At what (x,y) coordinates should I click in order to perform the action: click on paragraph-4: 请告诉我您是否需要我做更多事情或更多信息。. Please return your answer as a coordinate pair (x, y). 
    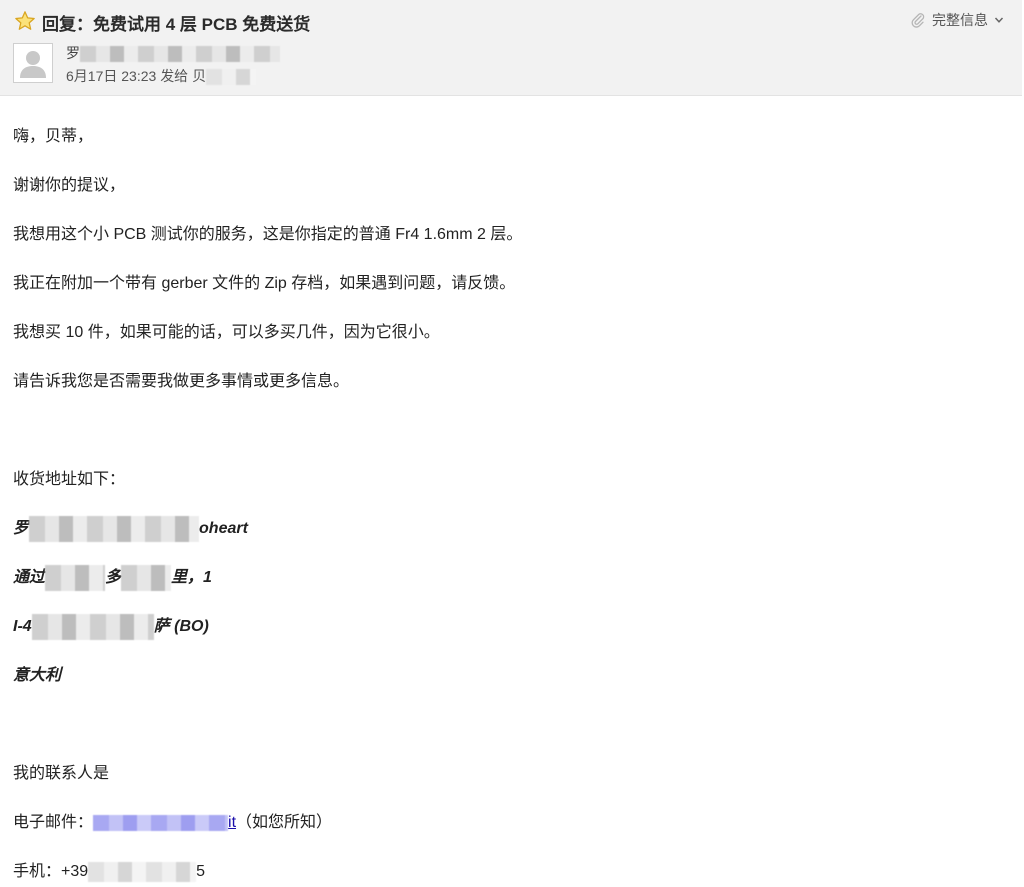
    Looking at the image, I should click on (181, 381).